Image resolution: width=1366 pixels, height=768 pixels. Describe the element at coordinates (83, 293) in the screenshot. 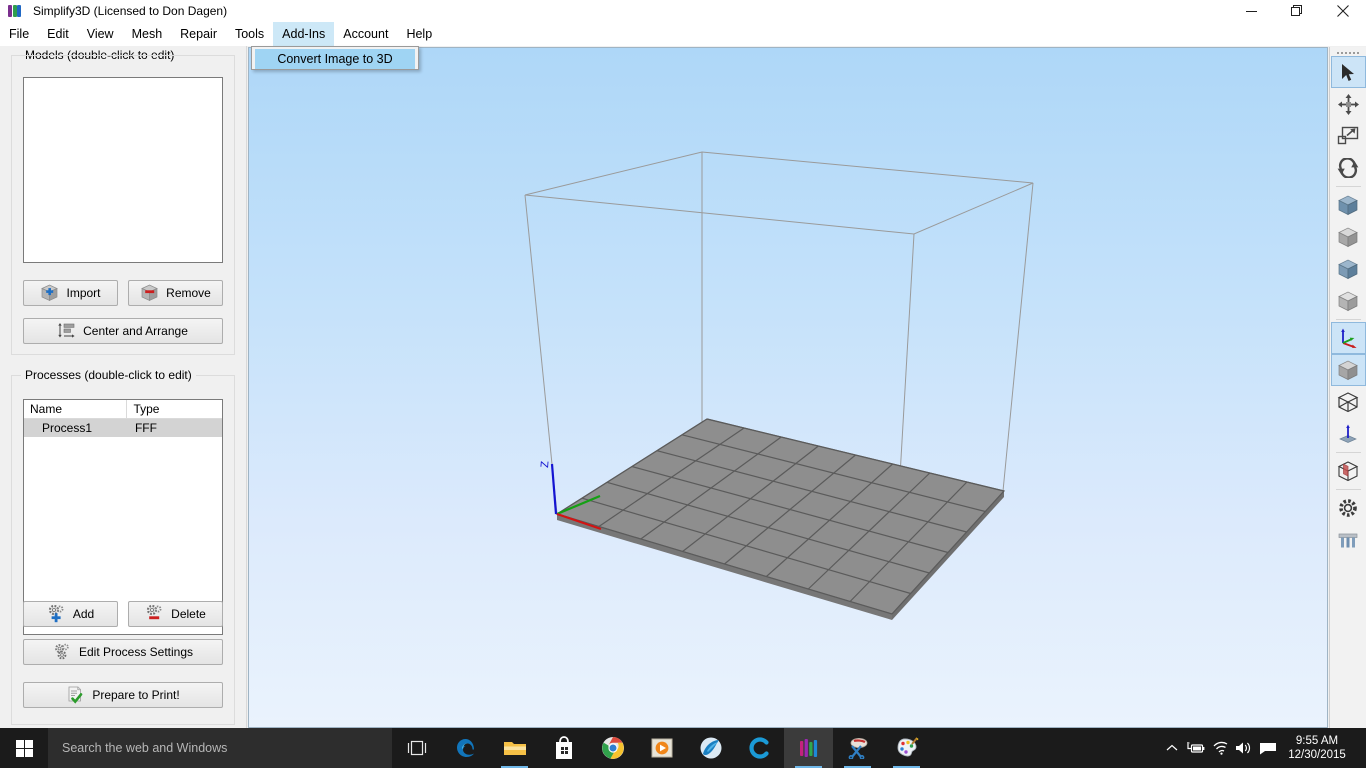

I see `import-button-label: Import` at that location.